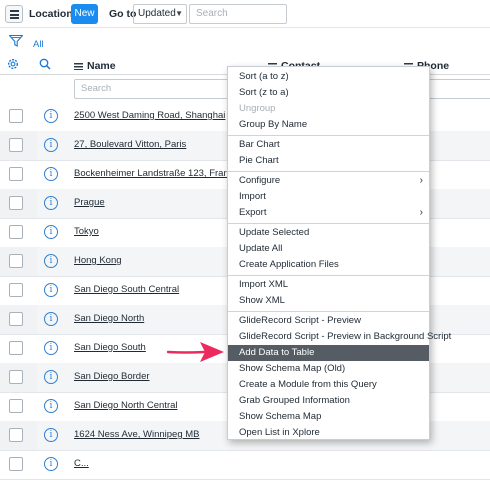 This screenshot has width=490, height=480. What do you see at coordinates (280, 416) in the screenshot?
I see `menu-item-label: Show Schema Map` at bounding box center [280, 416].